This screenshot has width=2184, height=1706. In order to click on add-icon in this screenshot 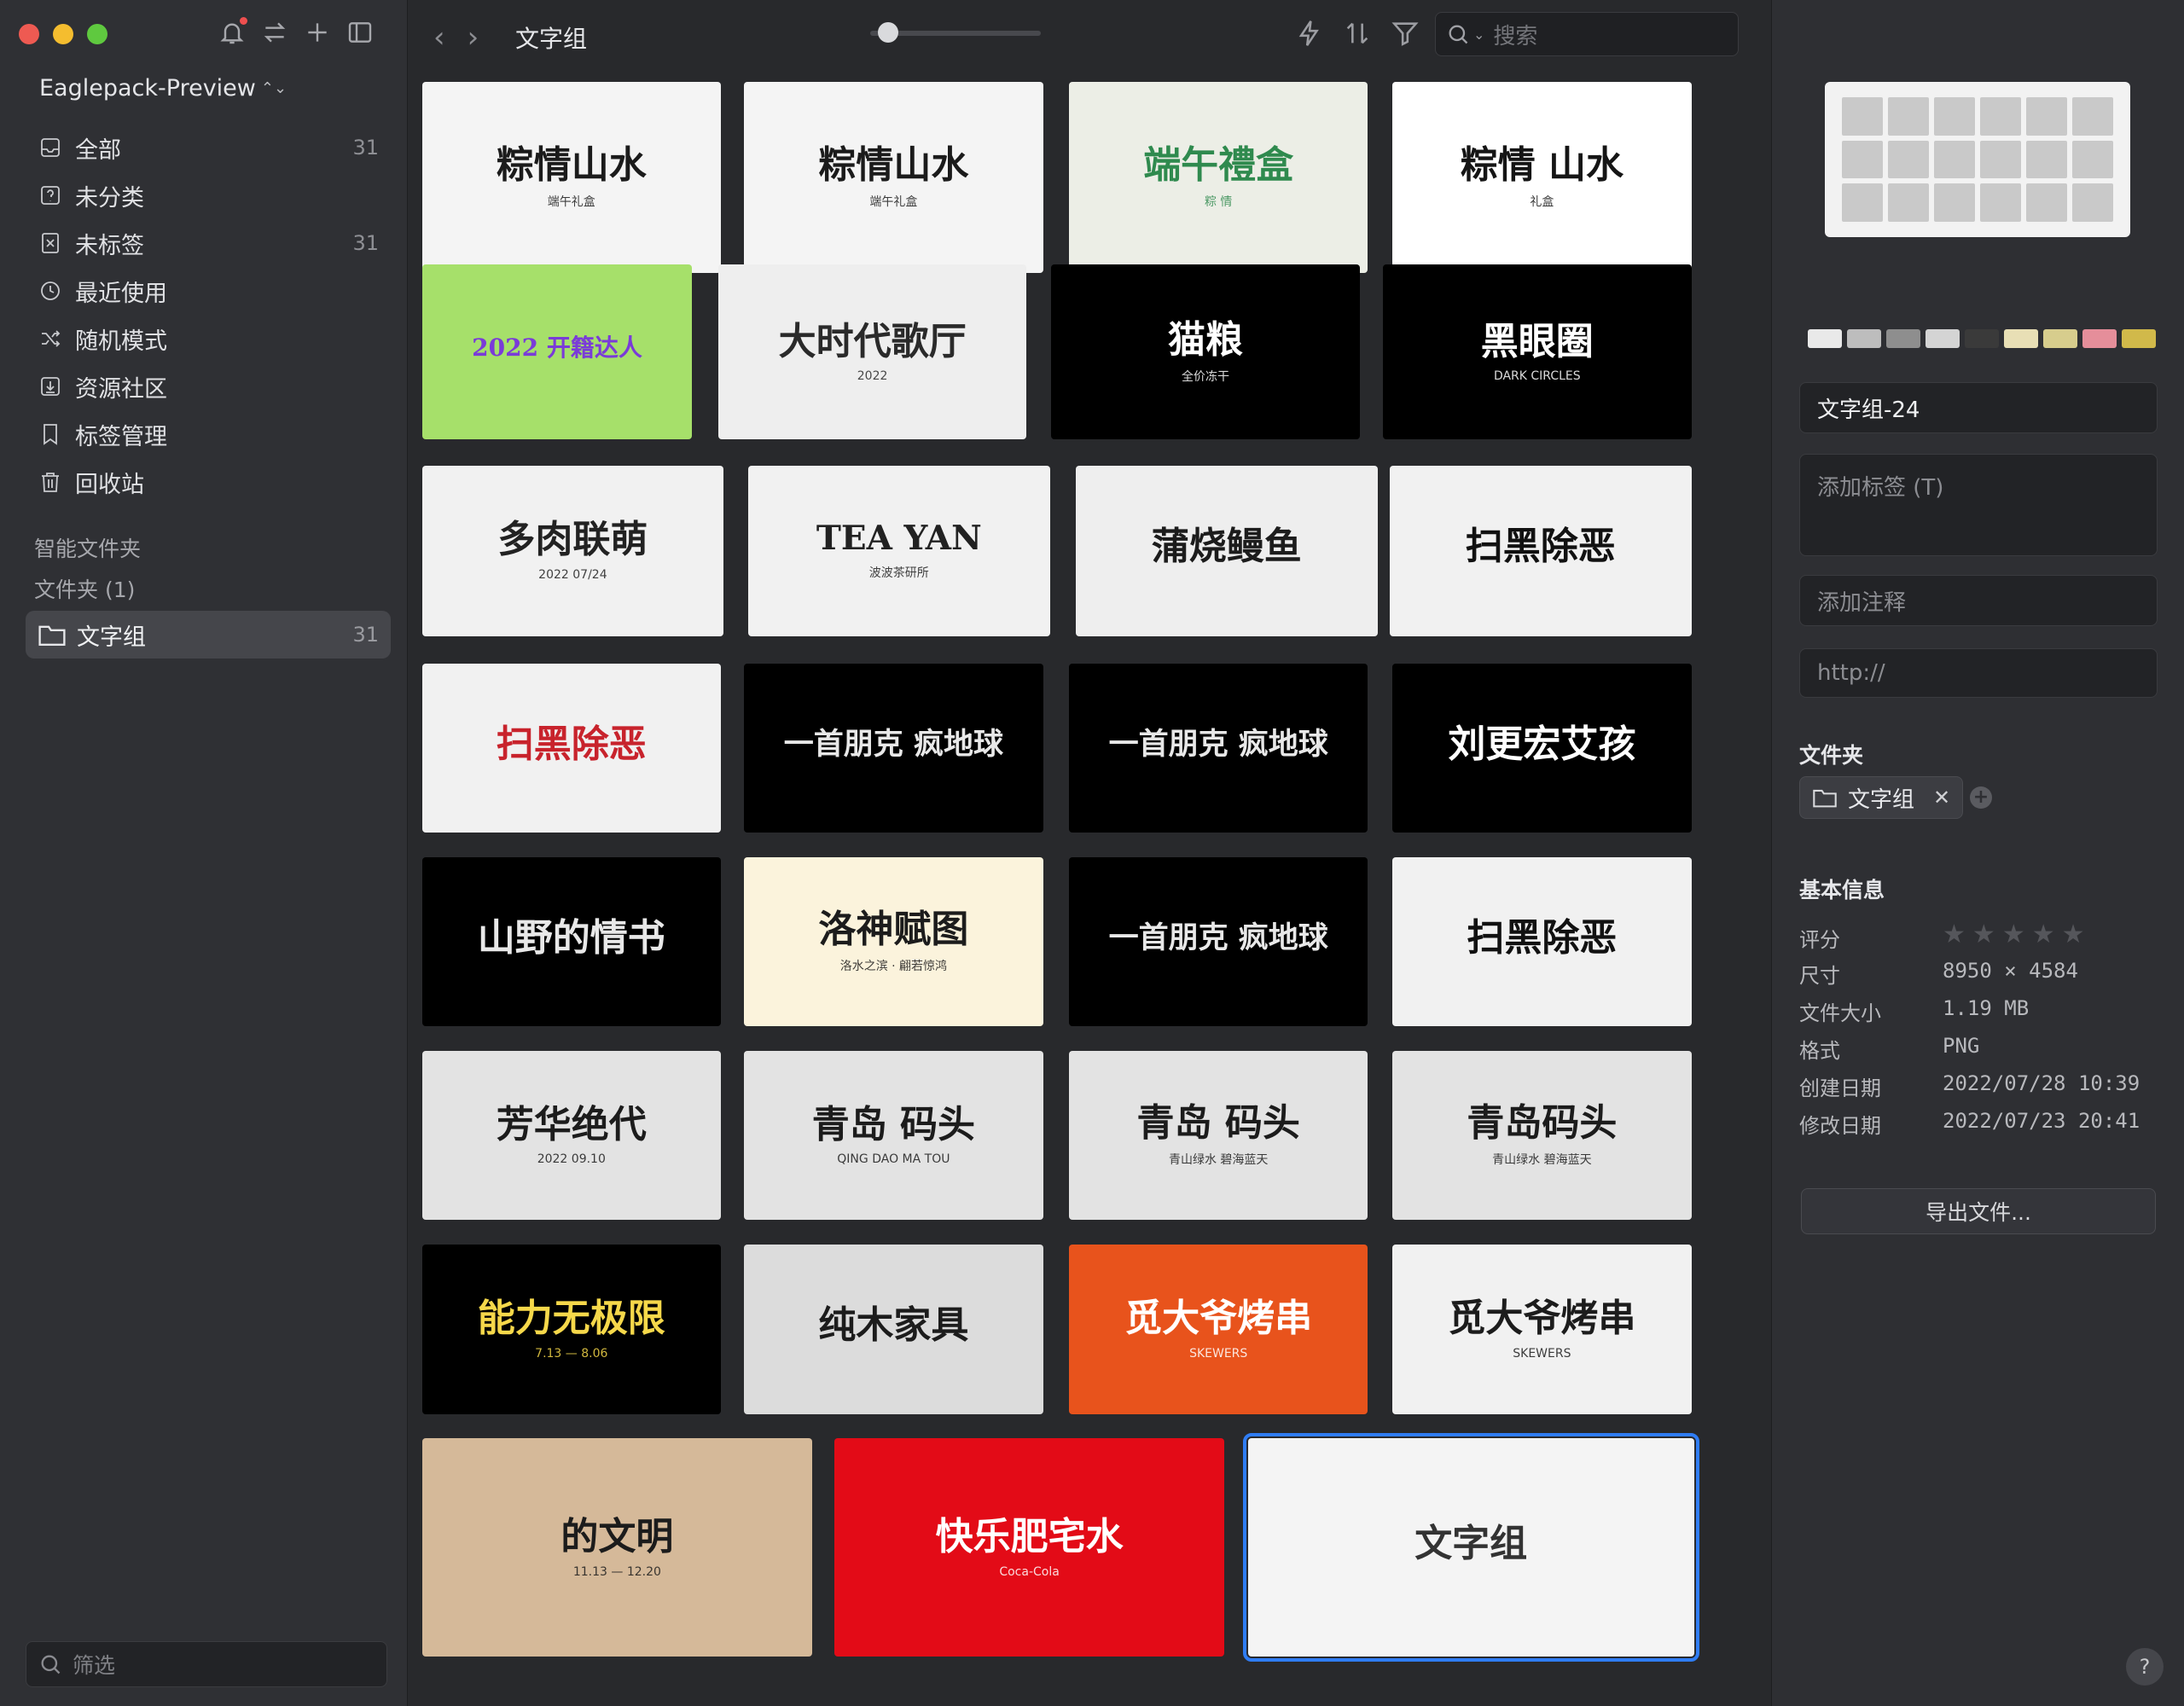, I will do `click(318, 32)`.